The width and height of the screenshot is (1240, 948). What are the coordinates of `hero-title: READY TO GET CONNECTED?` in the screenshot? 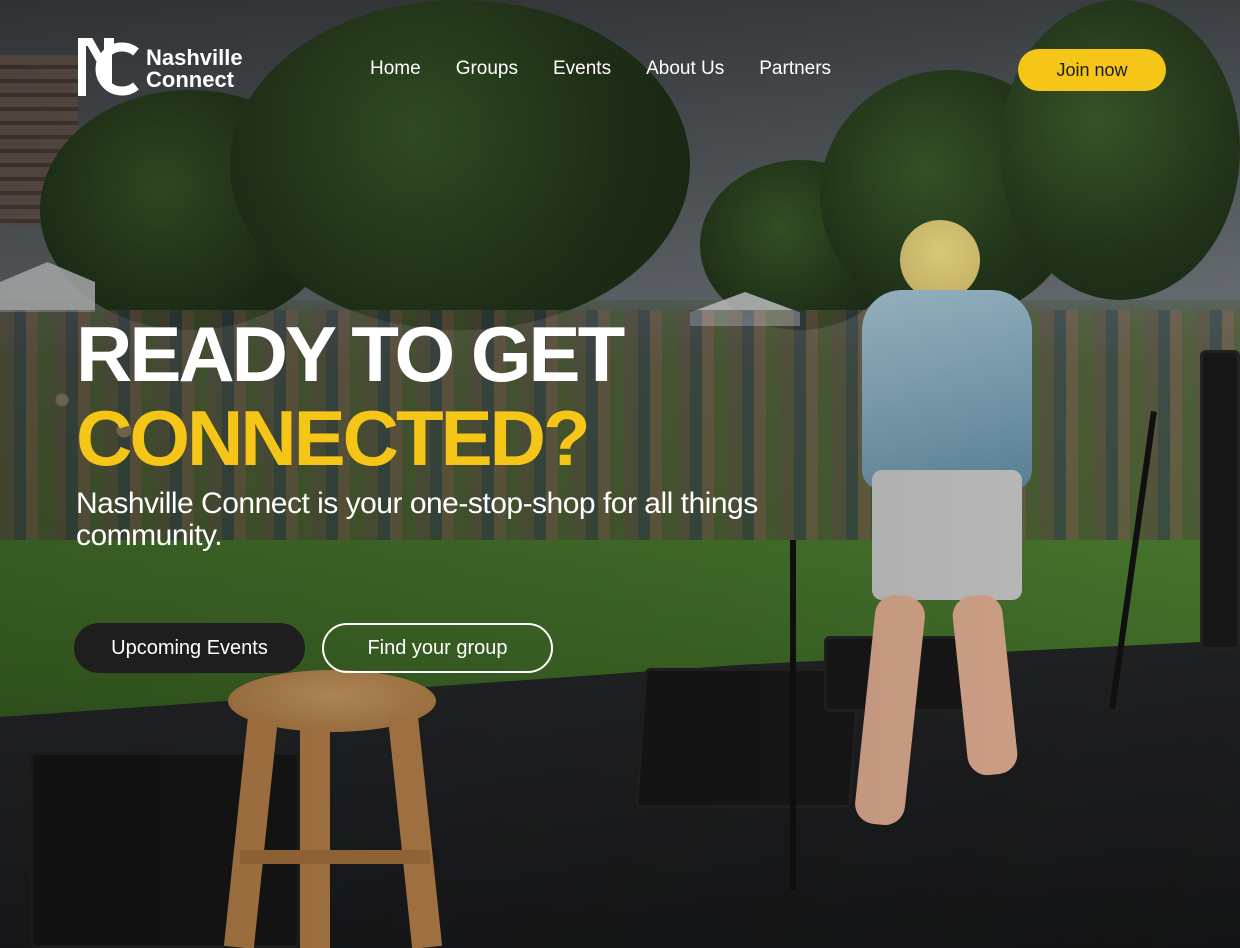 It's located at (350, 396).